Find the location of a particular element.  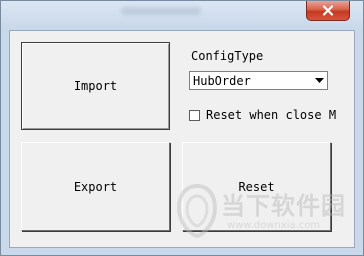

title-text-blurred is located at coordinates (161, 11).